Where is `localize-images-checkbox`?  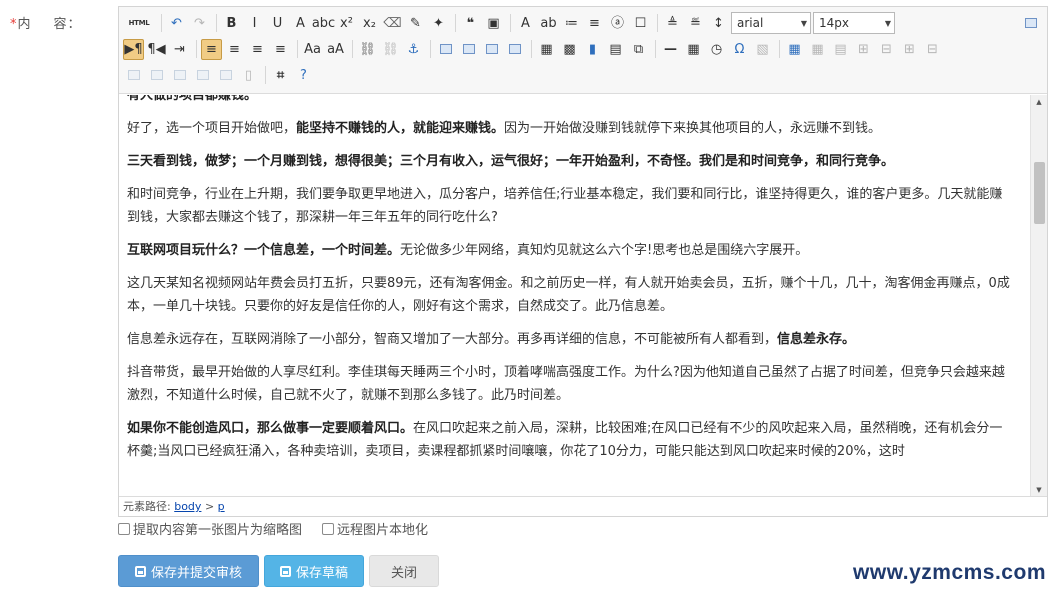
localize-images-checkbox is located at coordinates (328, 528).